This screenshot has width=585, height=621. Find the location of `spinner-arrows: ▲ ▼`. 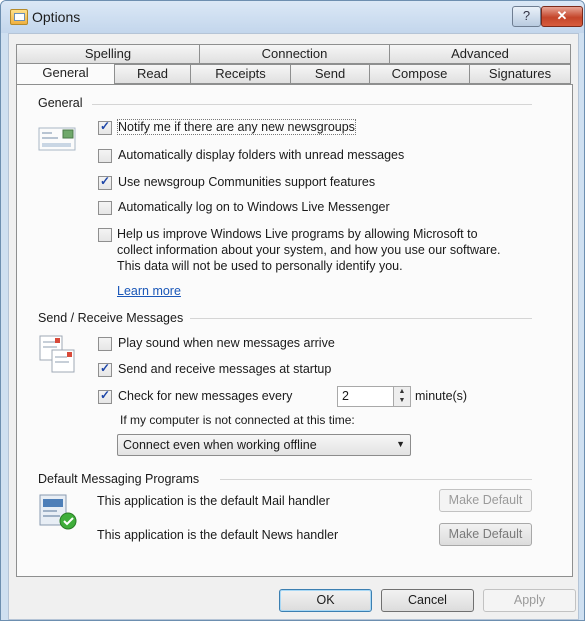

spinner-arrows: ▲ ▼ is located at coordinates (401, 396).